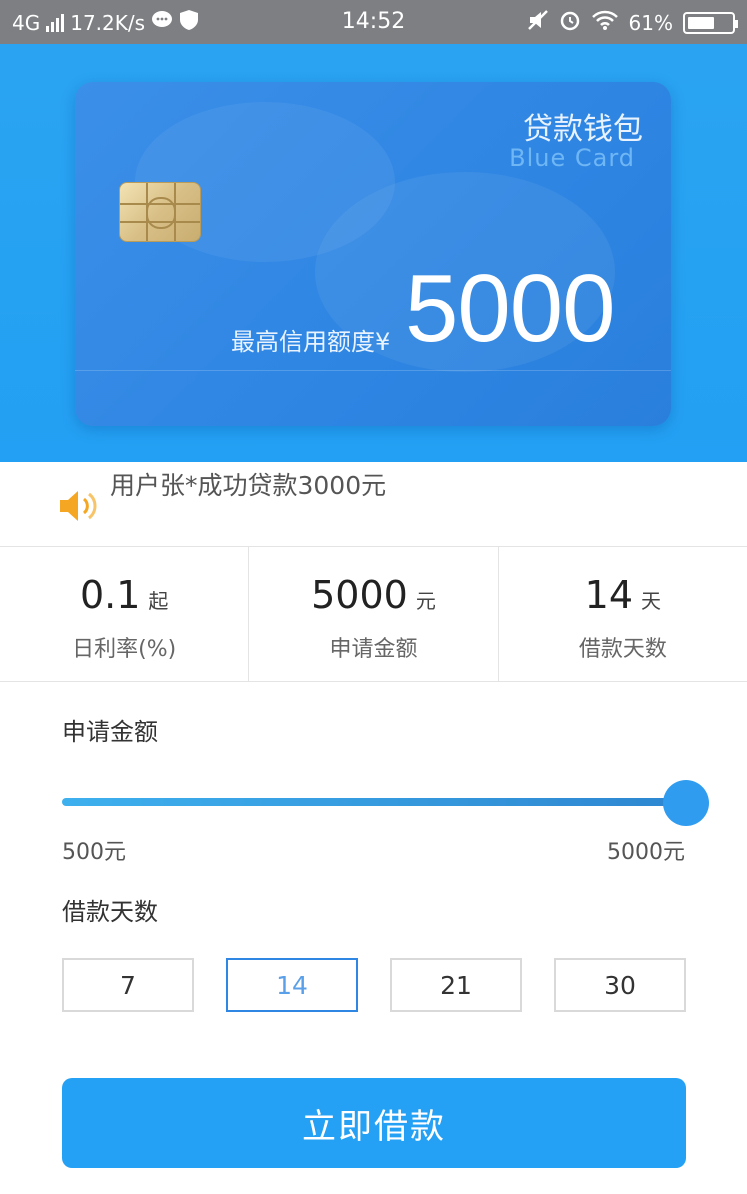 The width and height of the screenshot is (747, 1194). I want to click on speaker-icon, so click(79, 506).